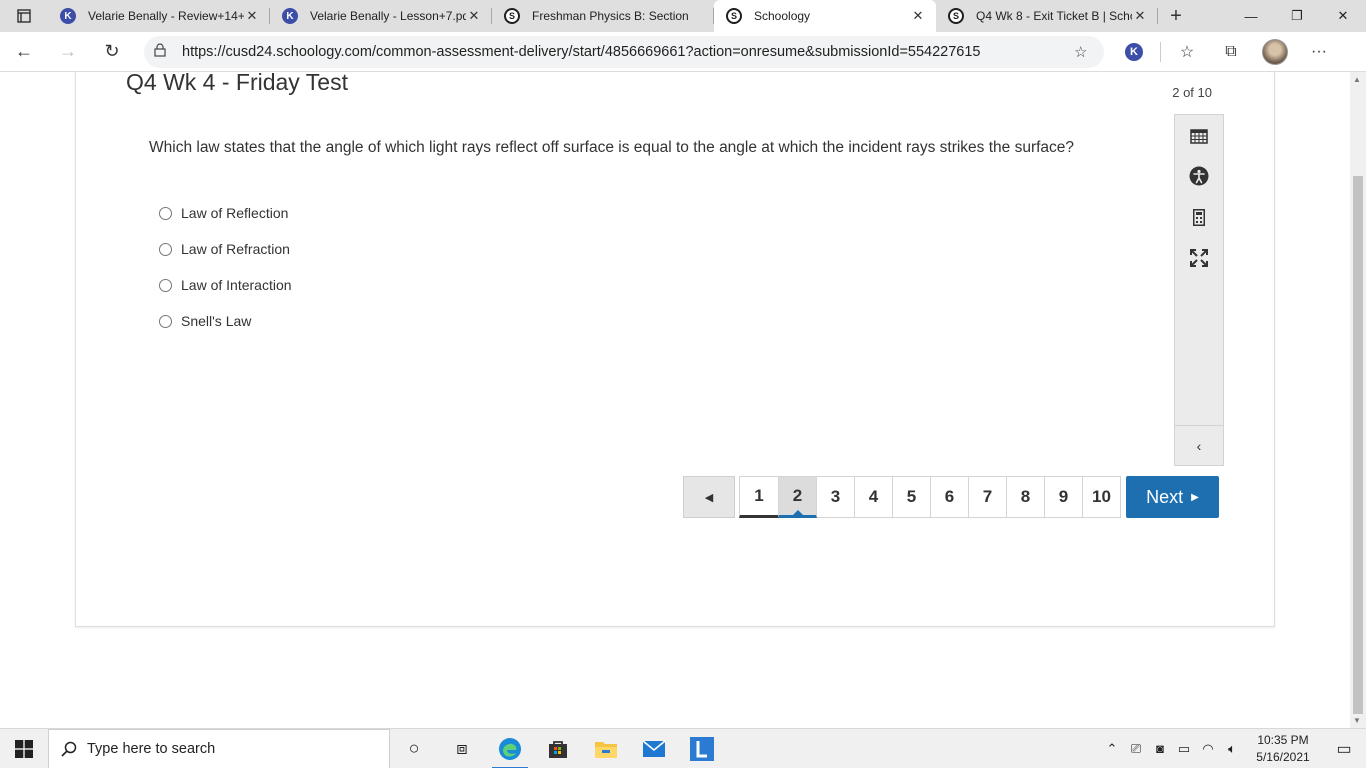 The image size is (1366, 768). What do you see at coordinates (510, 748) in the screenshot?
I see `edge-taskbar-button` at bounding box center [510, 748].